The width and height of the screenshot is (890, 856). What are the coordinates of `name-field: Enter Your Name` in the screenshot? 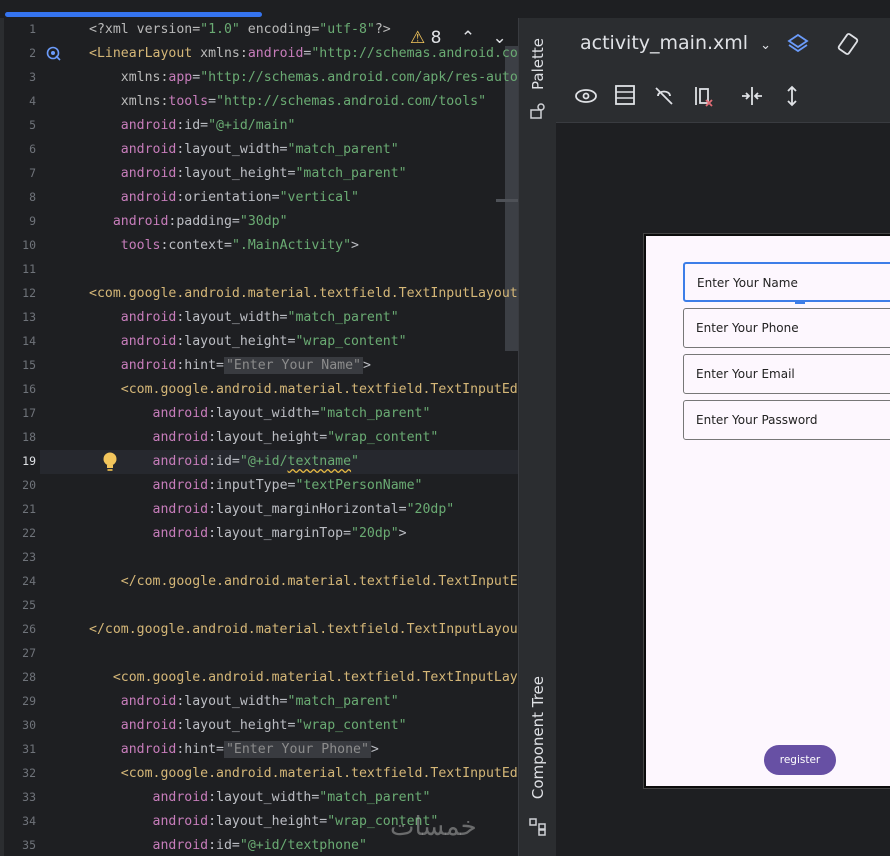 It's located at (786, 283).